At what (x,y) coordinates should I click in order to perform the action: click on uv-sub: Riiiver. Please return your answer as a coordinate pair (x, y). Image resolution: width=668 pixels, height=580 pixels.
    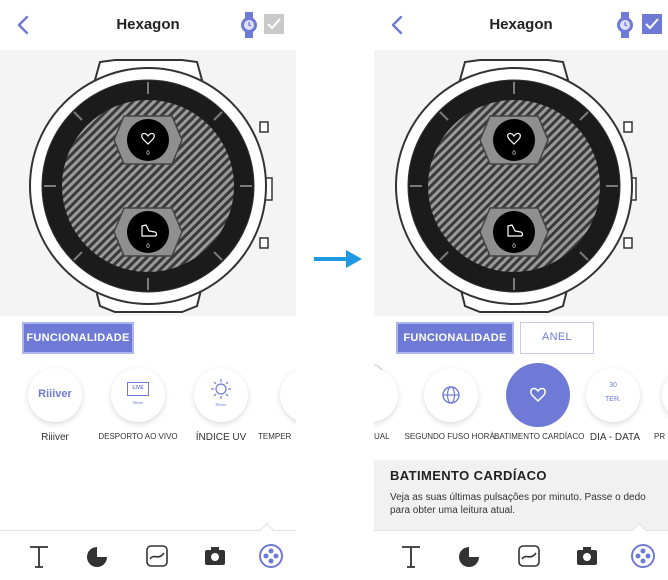
    Looking at the image, I should click on (221, 404).